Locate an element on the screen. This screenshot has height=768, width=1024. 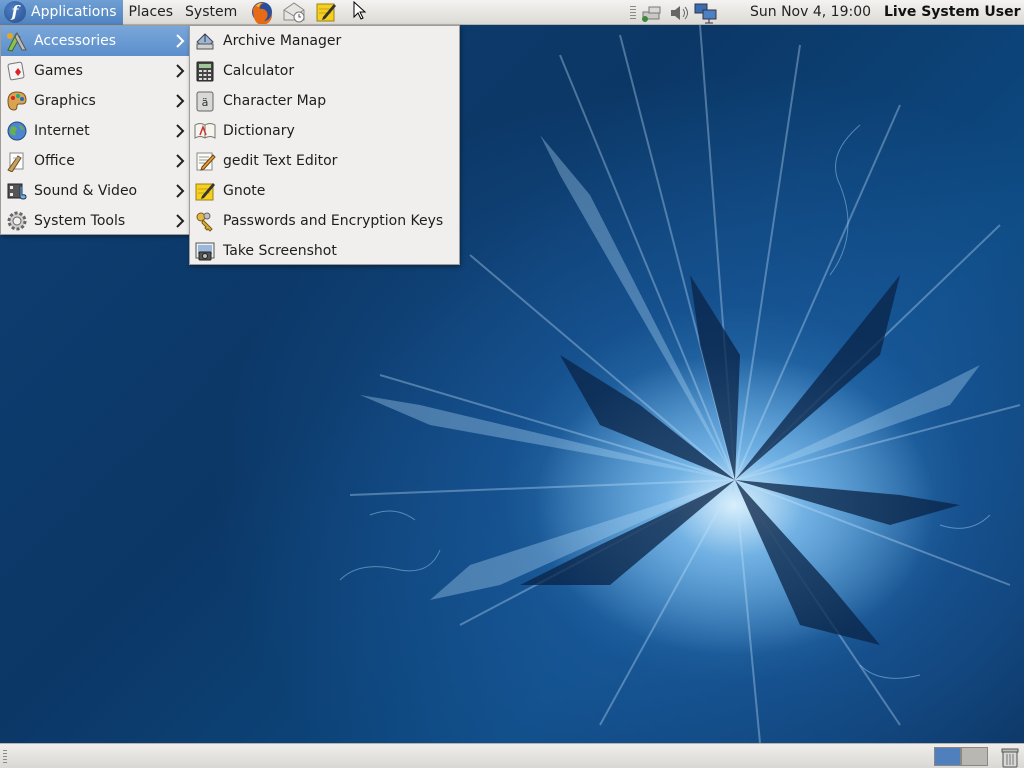
mouse-pointer-icon is located at coordinates (360, 10).